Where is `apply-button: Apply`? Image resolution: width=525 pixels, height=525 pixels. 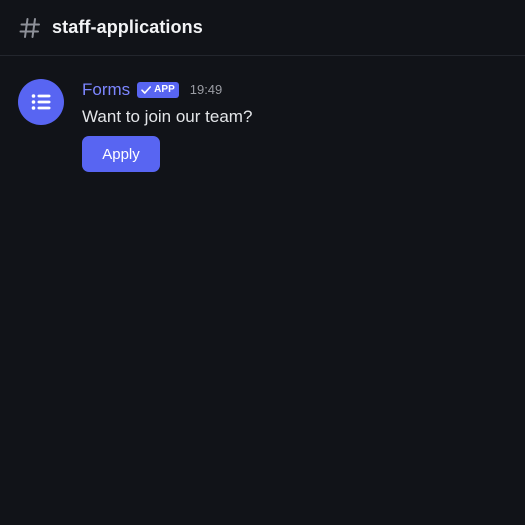
apply-button: Apply is located at coordinates (121, 154).